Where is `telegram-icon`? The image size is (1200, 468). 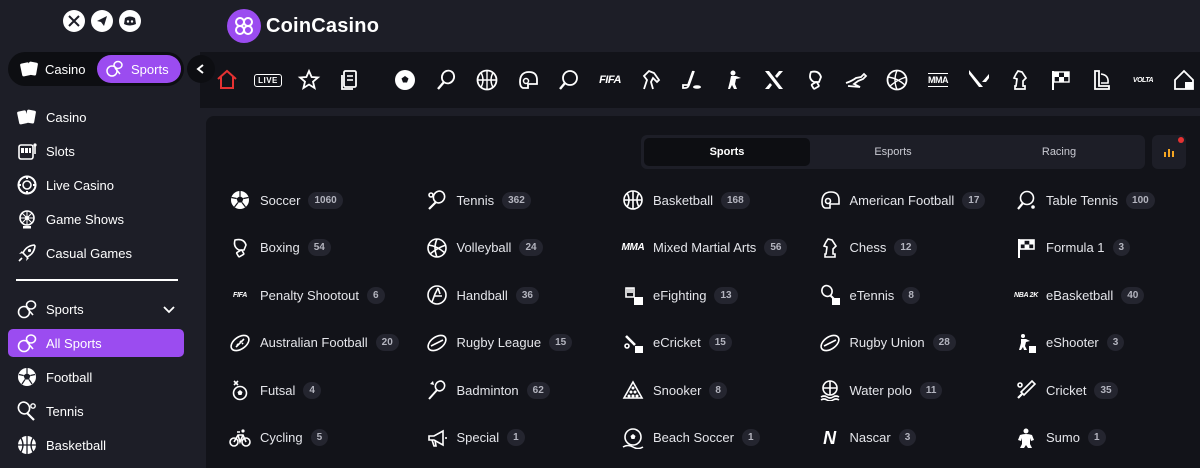 telegram-icon is located at coordinates (102, 21).